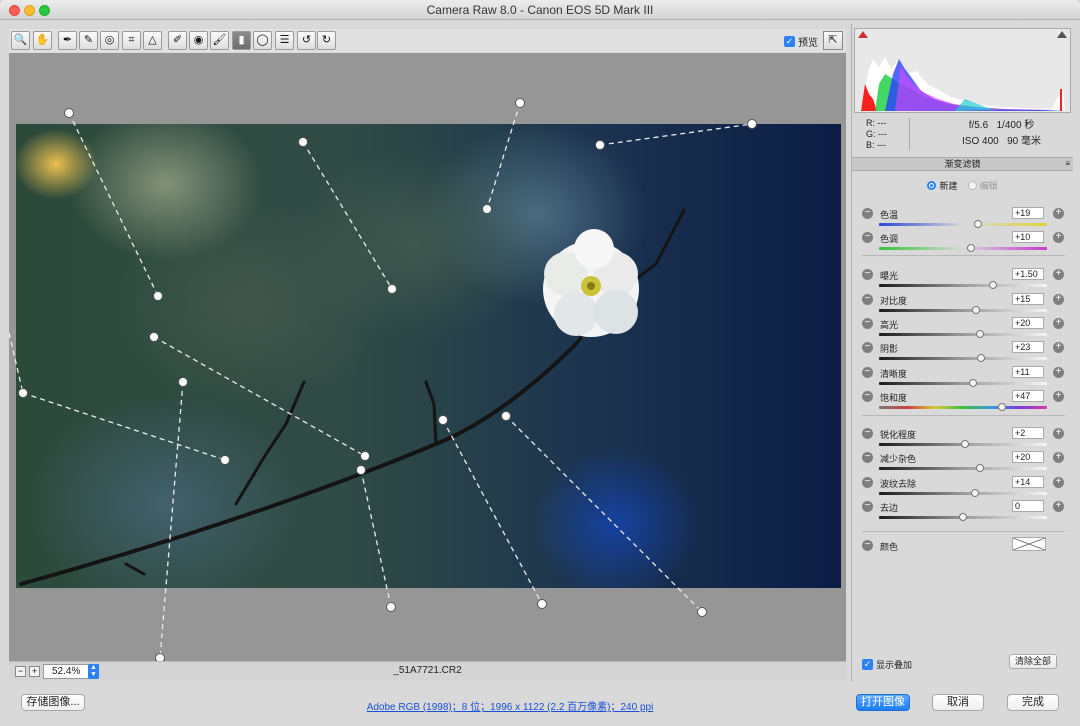 The image size is (1080, 726). What do you see at coordinates (963, 468) in the screenshot?
I see `noise-reduction-track` at bounding box center [963, 468].